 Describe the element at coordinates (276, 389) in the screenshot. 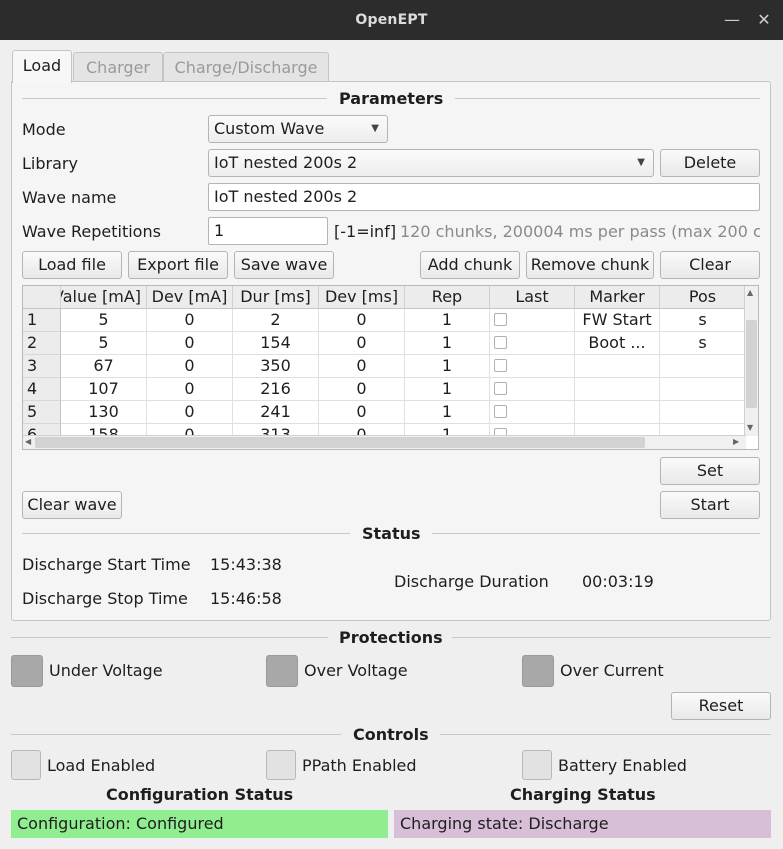

I see `table-cell: 216` at that location.